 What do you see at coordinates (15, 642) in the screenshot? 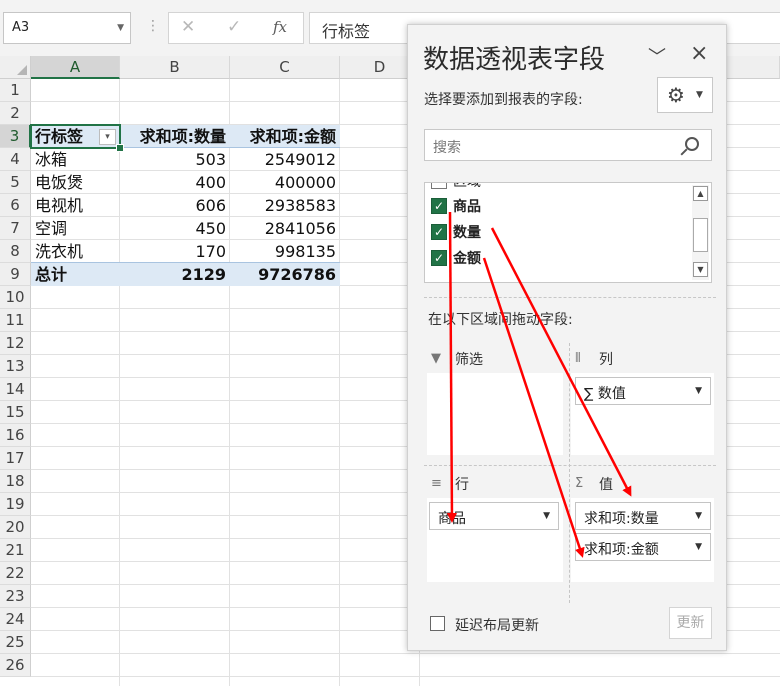
I see `row-header-25: 25` at bounding box center [15, 642].